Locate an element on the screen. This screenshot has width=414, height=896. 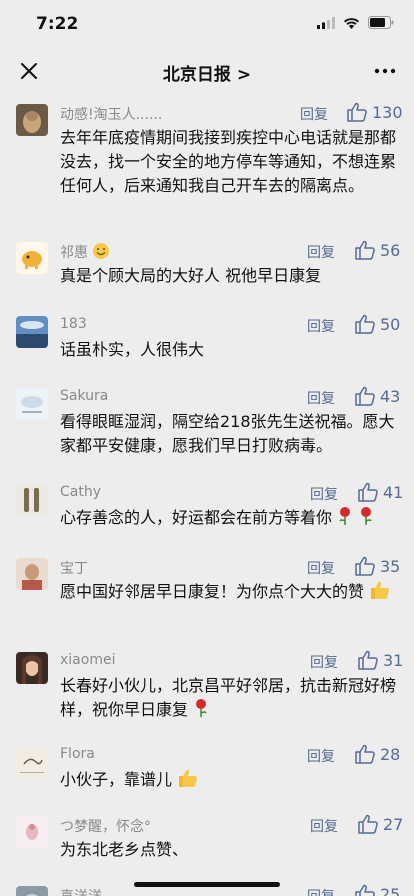
like-button: 130 is located at coordinates (374, 112).